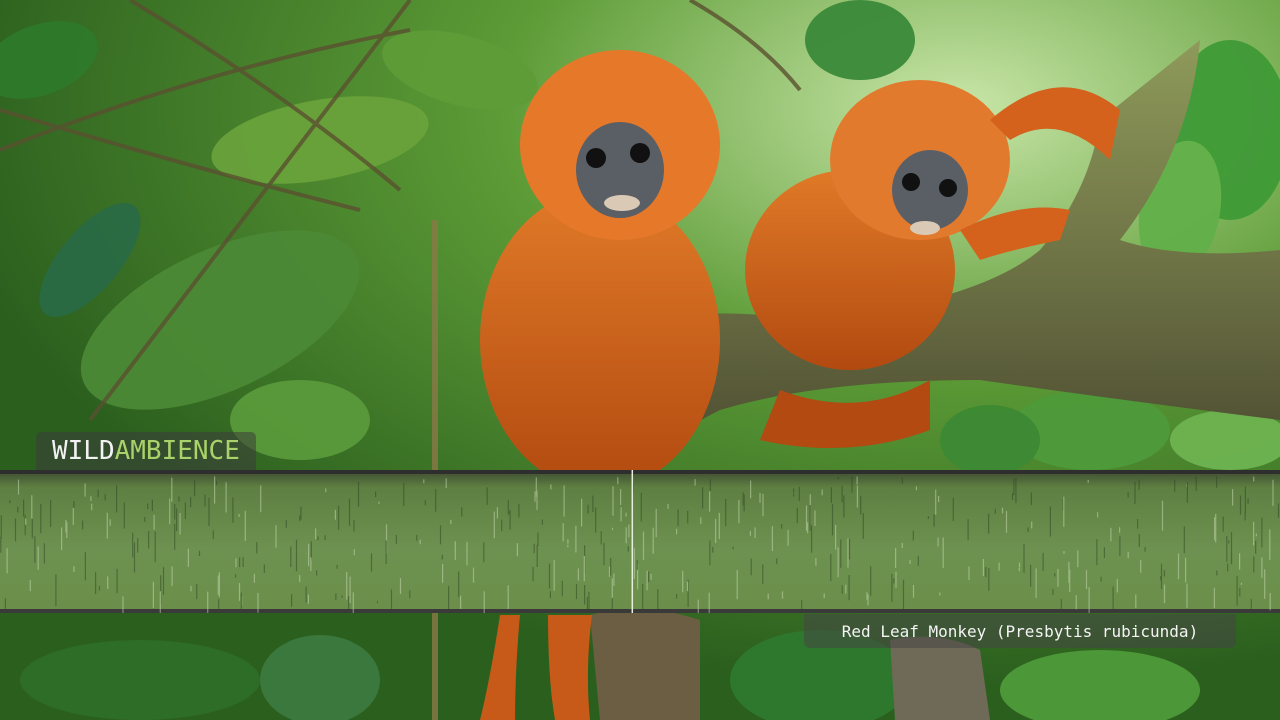 The height and width of the screenshot is (720, 1280). What do you see at coordinates (83, 451) in the screenshot?
I see `brand-name-part1: WILD` at bounding box center [83, 451].